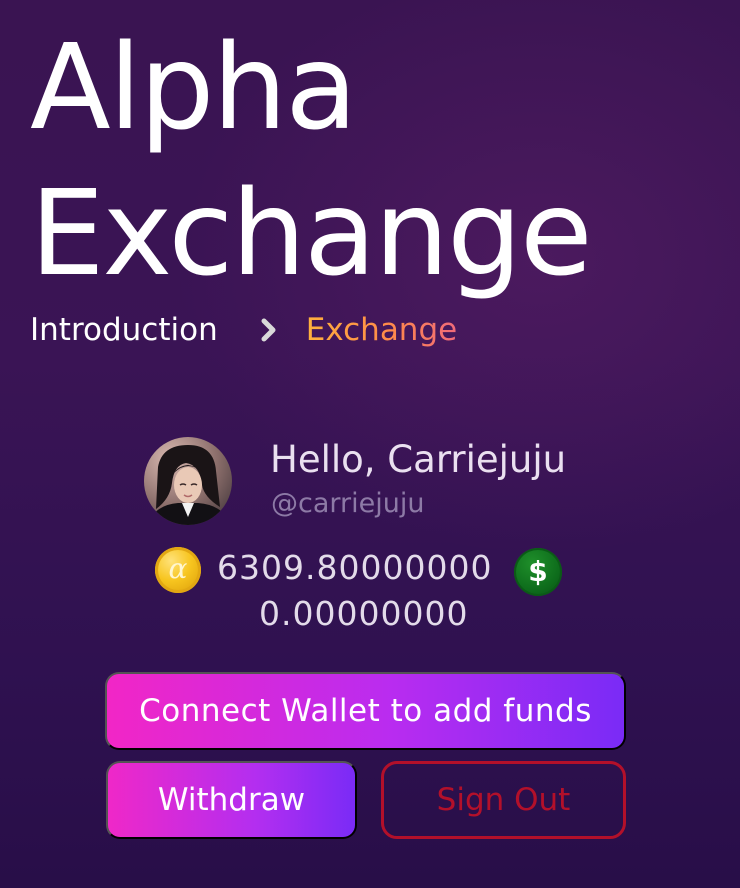  Describe the element at coordinates (503, 800) in the screenshot. I see `sign-out-button: Sign Out` at that location.